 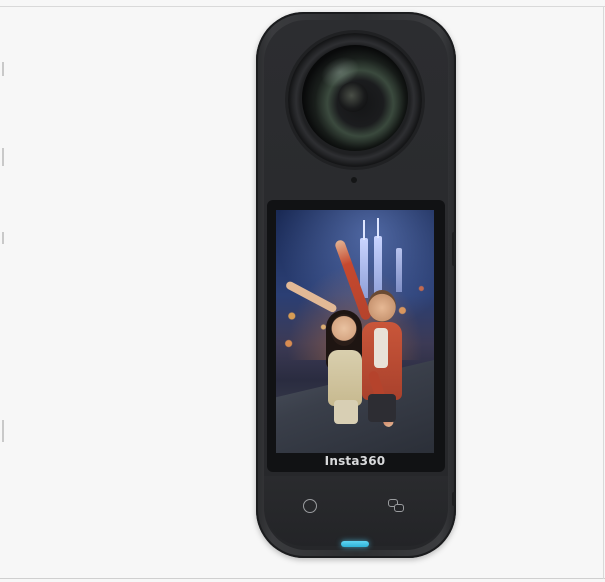 What do you see at coordinates (378, 228) in the screenshot?
I see `twin-tower-right-spire` at bounding box center [378, 228].